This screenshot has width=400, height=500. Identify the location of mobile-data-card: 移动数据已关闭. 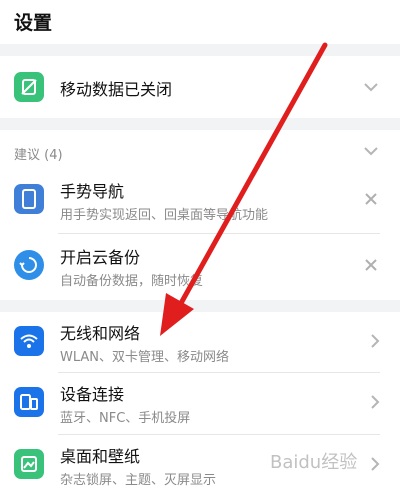
(200, 87).